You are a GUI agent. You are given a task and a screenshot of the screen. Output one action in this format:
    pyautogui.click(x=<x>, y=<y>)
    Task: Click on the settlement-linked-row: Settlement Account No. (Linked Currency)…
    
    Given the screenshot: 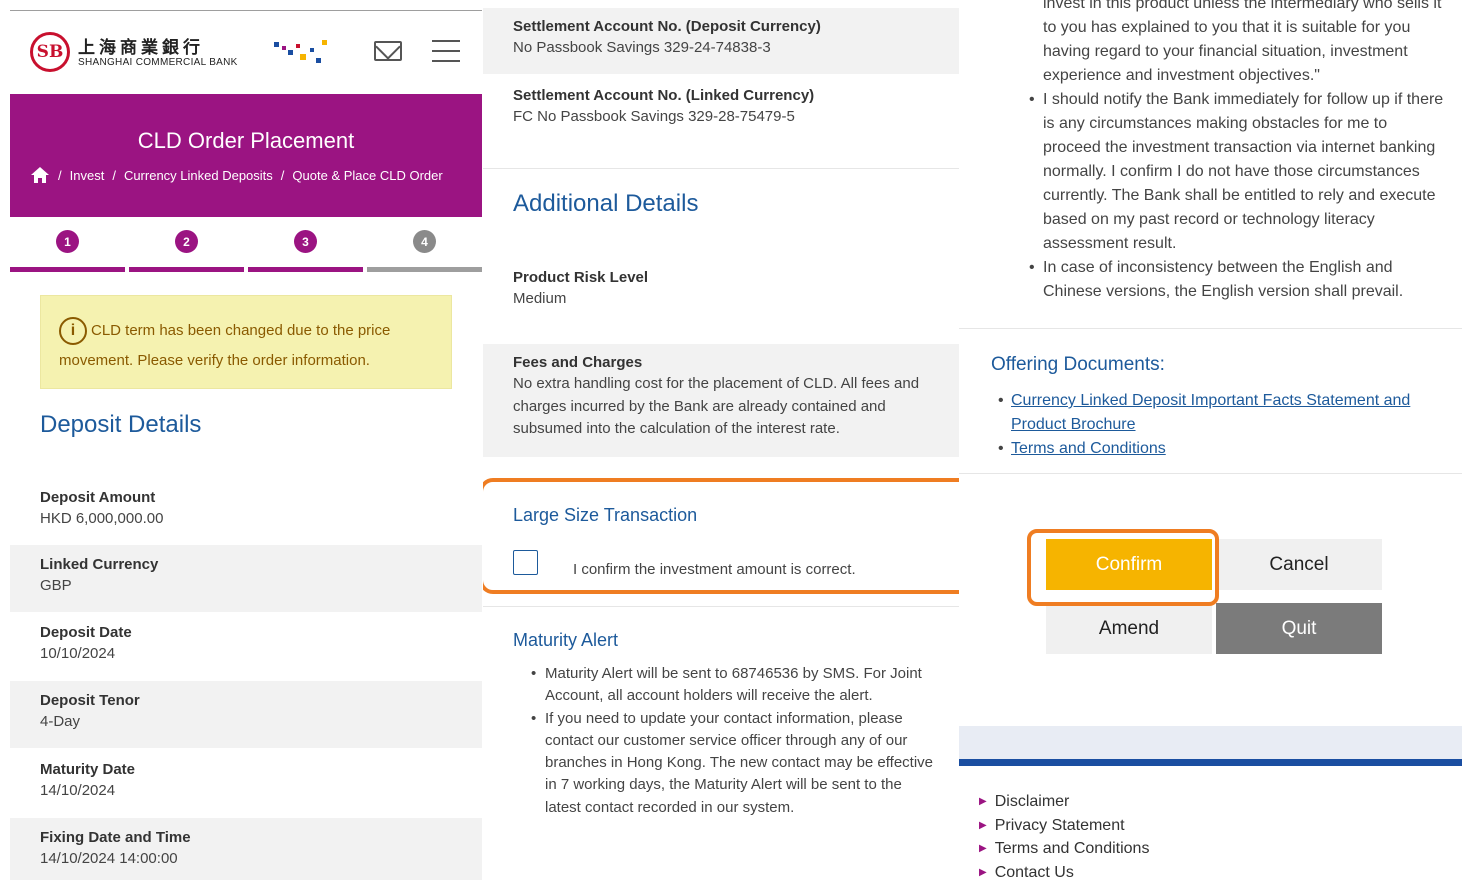 What is the action you would take?
    pyautogui.click(x=664, y=106)
    